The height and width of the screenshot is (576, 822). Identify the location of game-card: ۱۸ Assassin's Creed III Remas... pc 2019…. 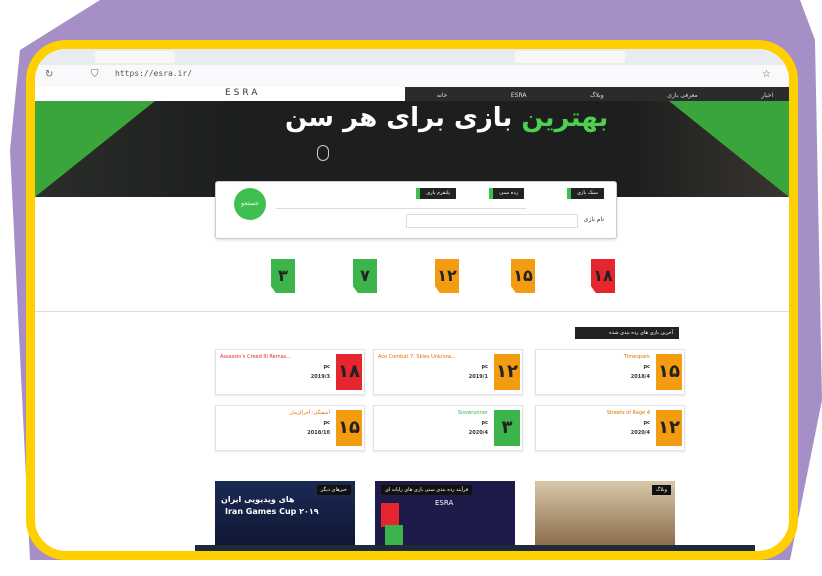
(290, 372).